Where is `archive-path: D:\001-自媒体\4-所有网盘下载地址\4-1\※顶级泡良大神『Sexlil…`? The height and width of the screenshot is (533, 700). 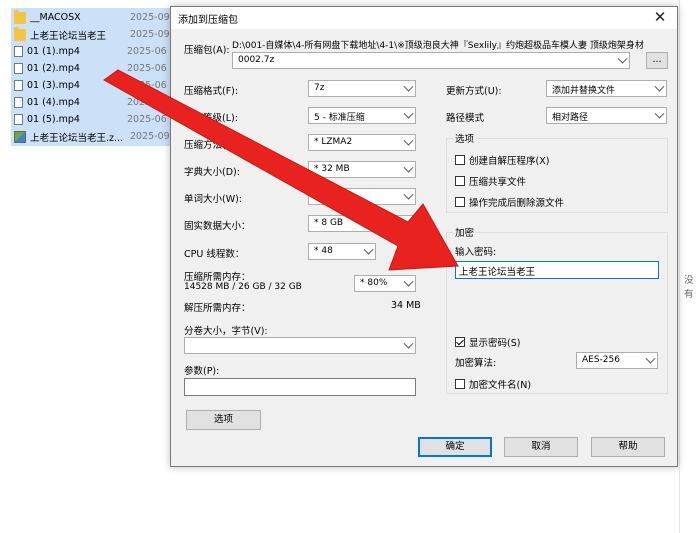
archive-path: D:\001-自媒体\4-所有网盘下载地址\4-1\※顶级泡良大神『Sexlil… is located at coordinates (438, 46).